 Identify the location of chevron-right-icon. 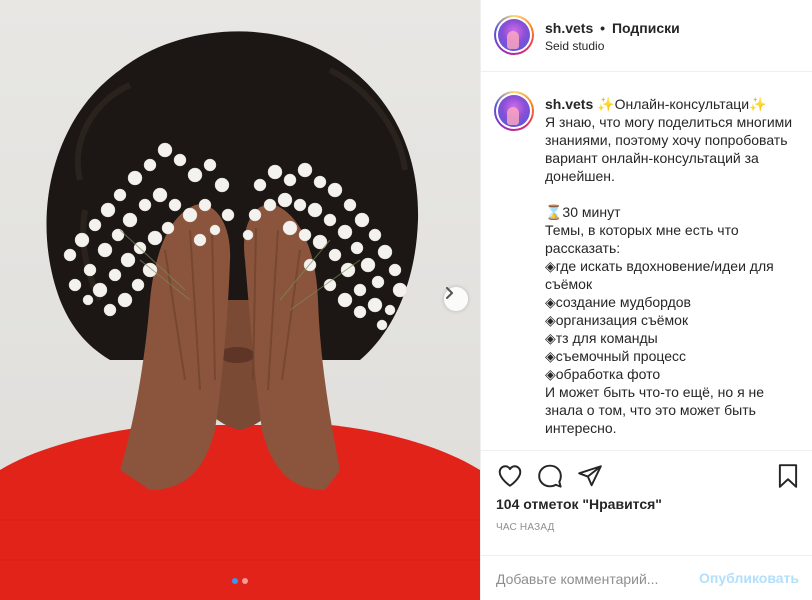
(449, 293).